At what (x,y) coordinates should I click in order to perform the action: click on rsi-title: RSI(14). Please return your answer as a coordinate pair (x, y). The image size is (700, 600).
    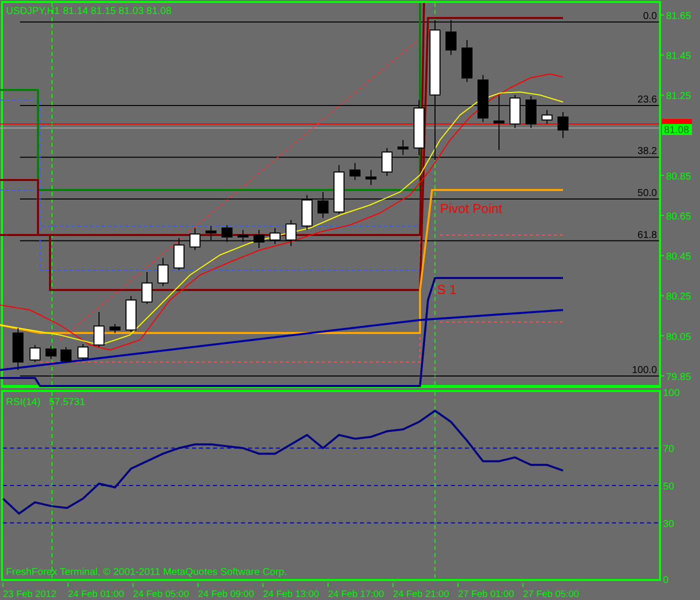
    Looking at the image, I should click on (23, 402).